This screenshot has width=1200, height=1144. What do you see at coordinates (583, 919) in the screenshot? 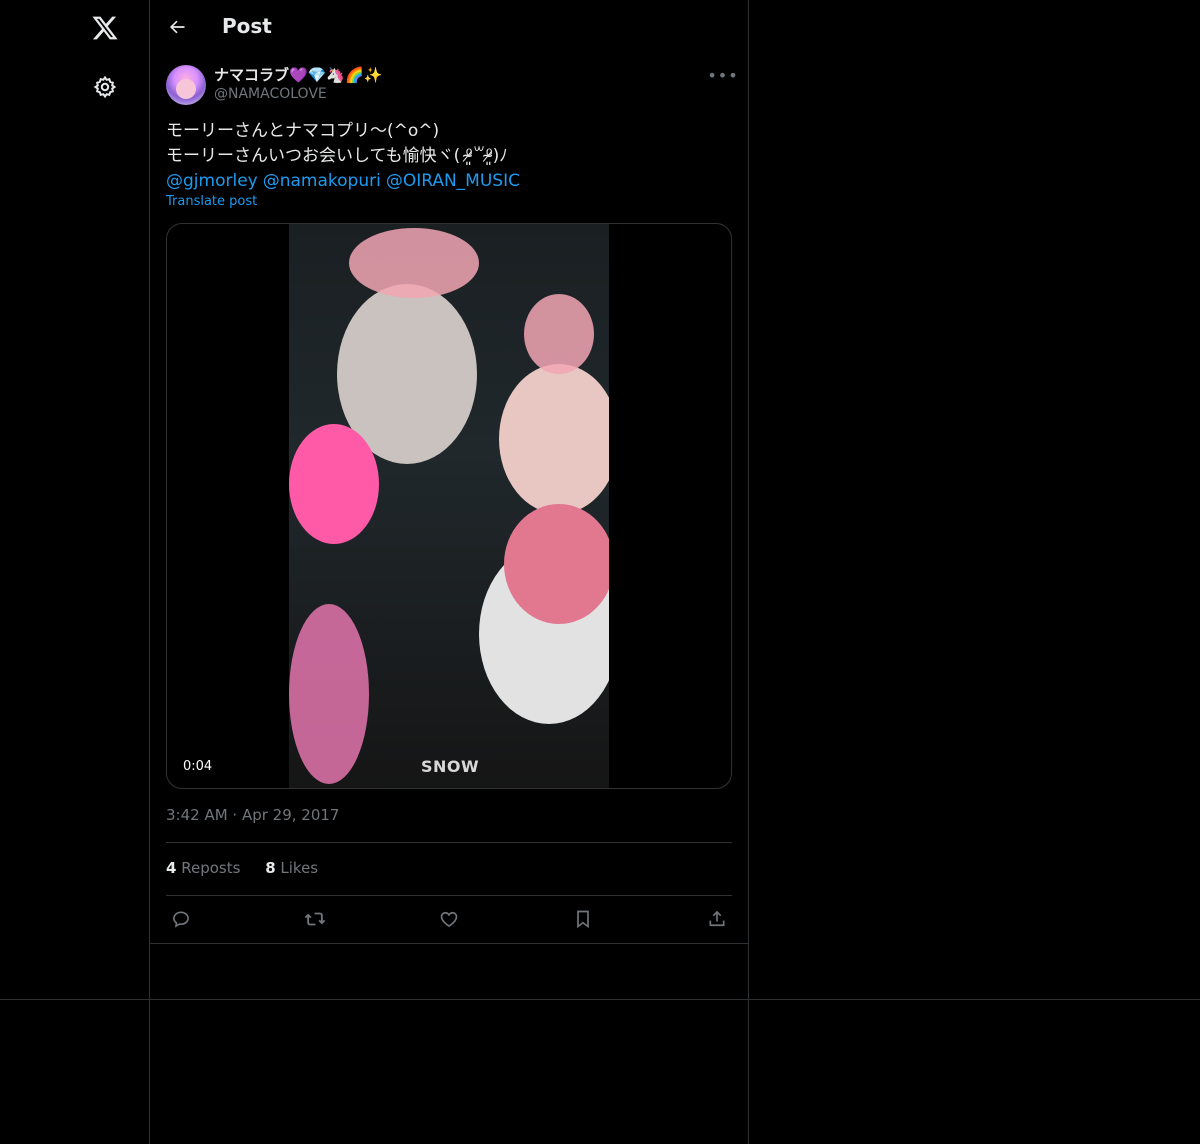
I see `bookmark-icon` at bounding box center [583, 919].